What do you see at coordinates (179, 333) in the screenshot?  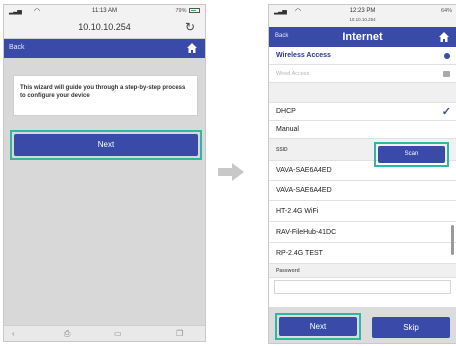 I see `tabs-icon: ❐` at bounding box center [179, 333].